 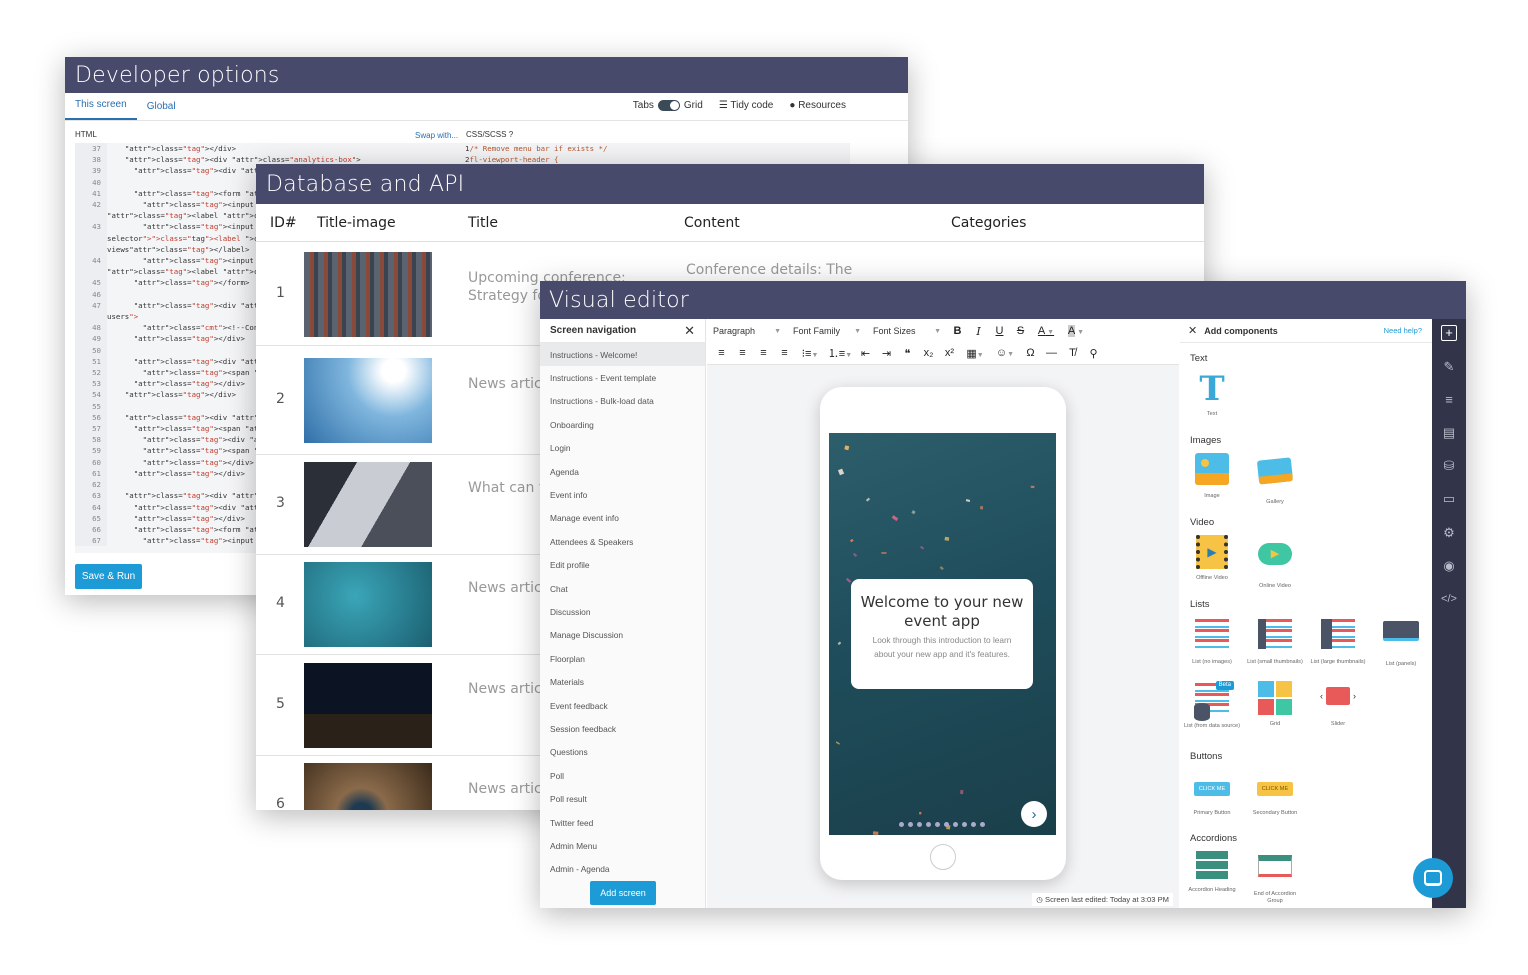 What do you see at coordinates (356, 223) in the screenshot?
I see `col-title-image: Title-image` at bounding box center [356, 223].